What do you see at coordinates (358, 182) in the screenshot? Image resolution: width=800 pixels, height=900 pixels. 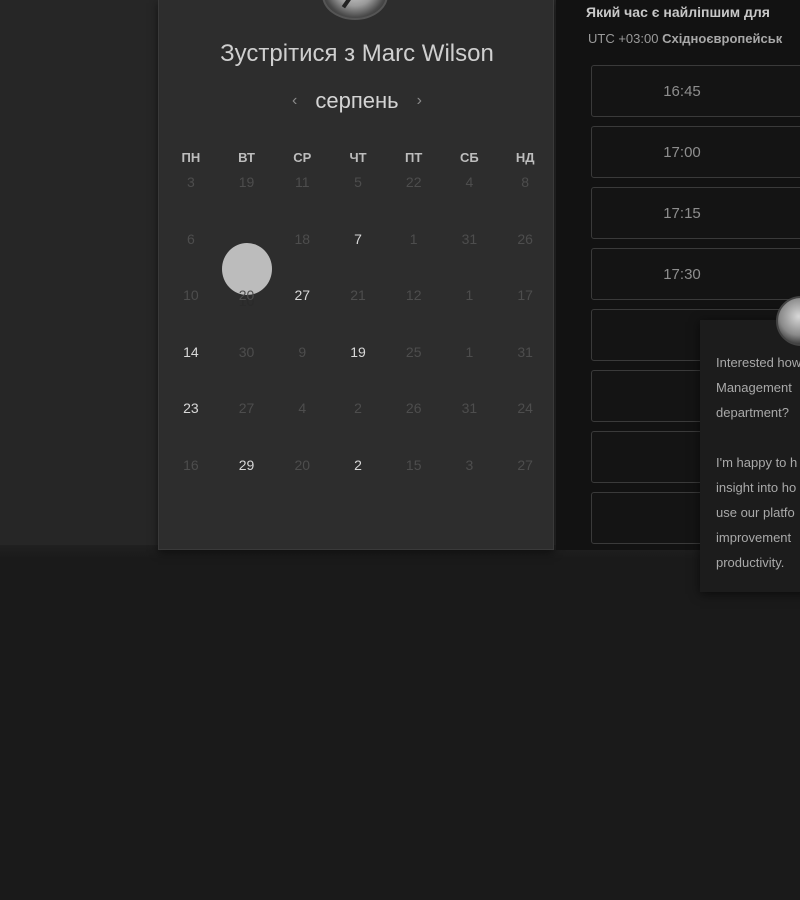 I see `calendar-day: 5` at bounding box center [358, 182].